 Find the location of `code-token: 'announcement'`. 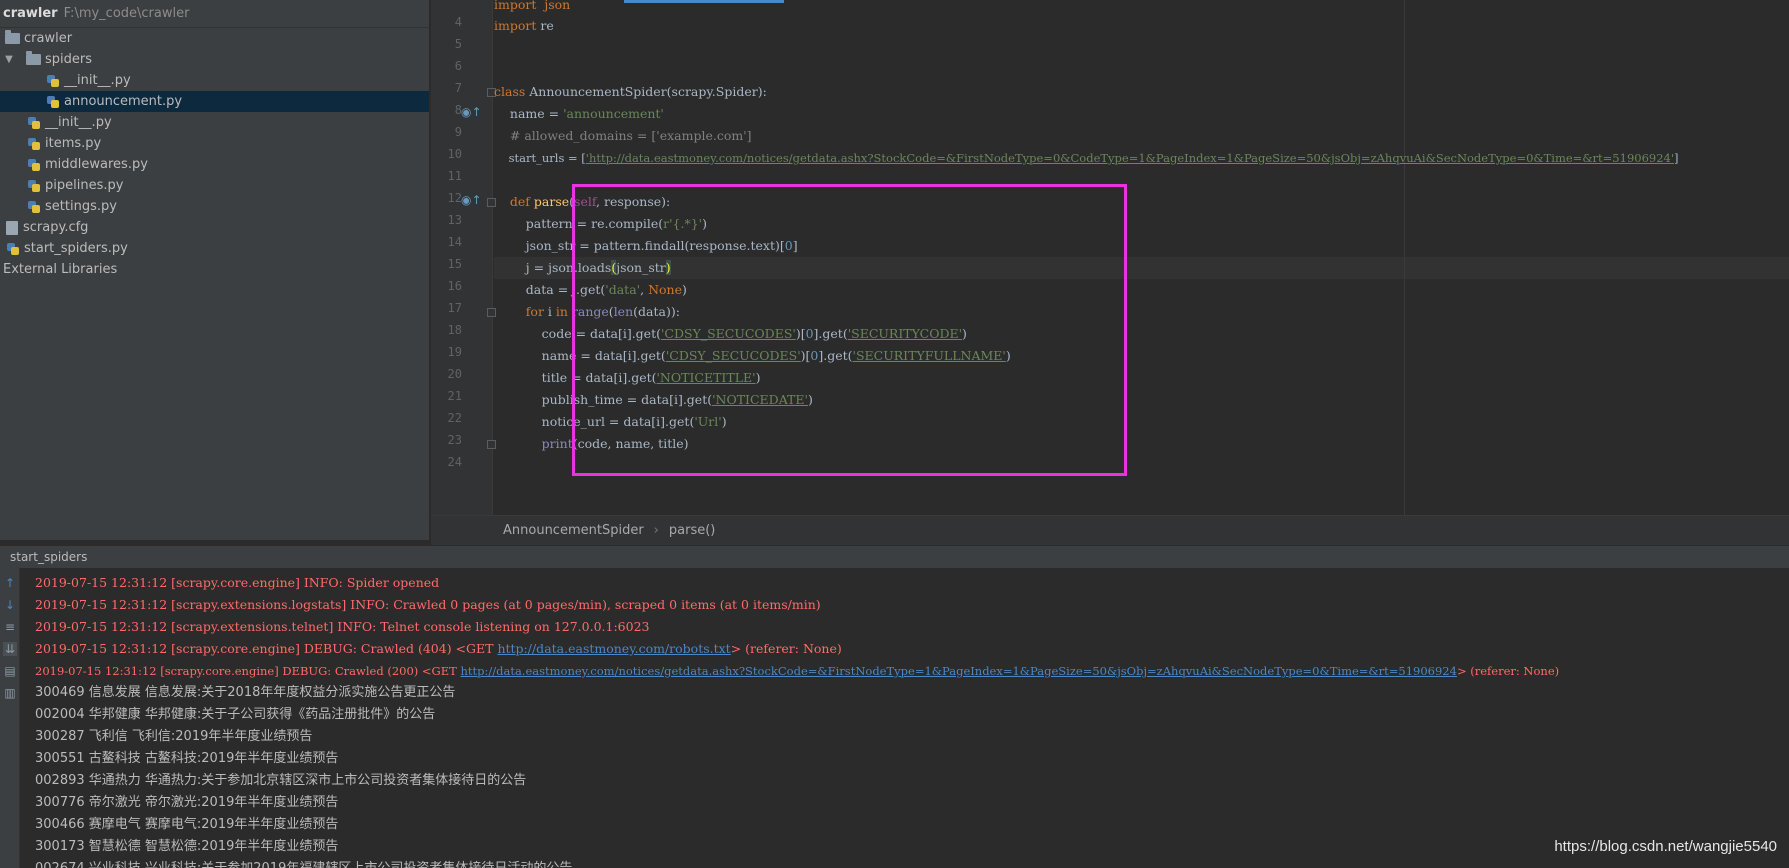

code-token: 'announcement' is located at coordinates (613, 113).